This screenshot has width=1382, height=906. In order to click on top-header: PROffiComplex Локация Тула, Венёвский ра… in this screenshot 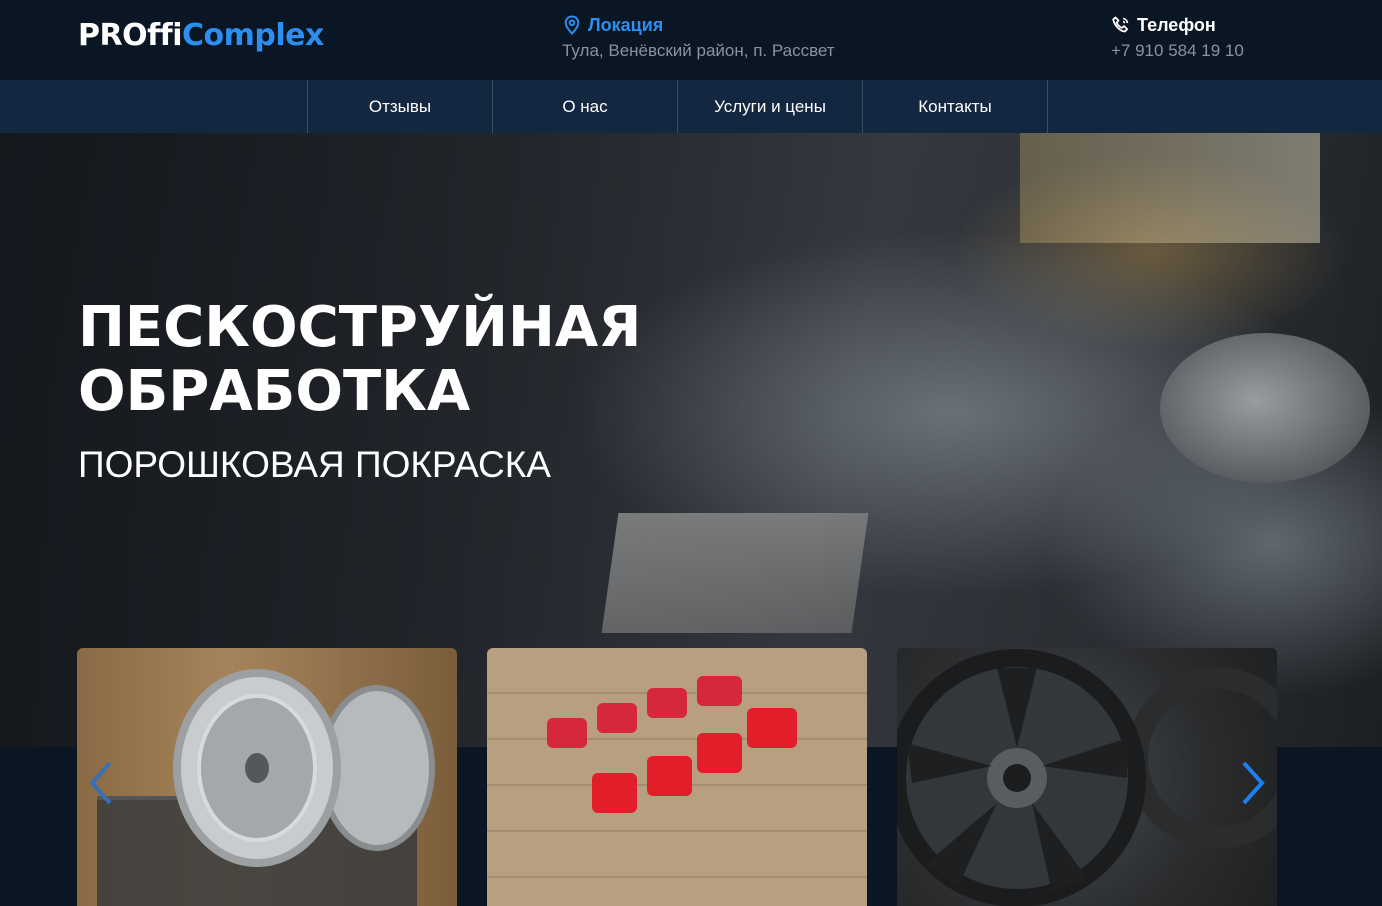, I will do `click(691, 40)`.